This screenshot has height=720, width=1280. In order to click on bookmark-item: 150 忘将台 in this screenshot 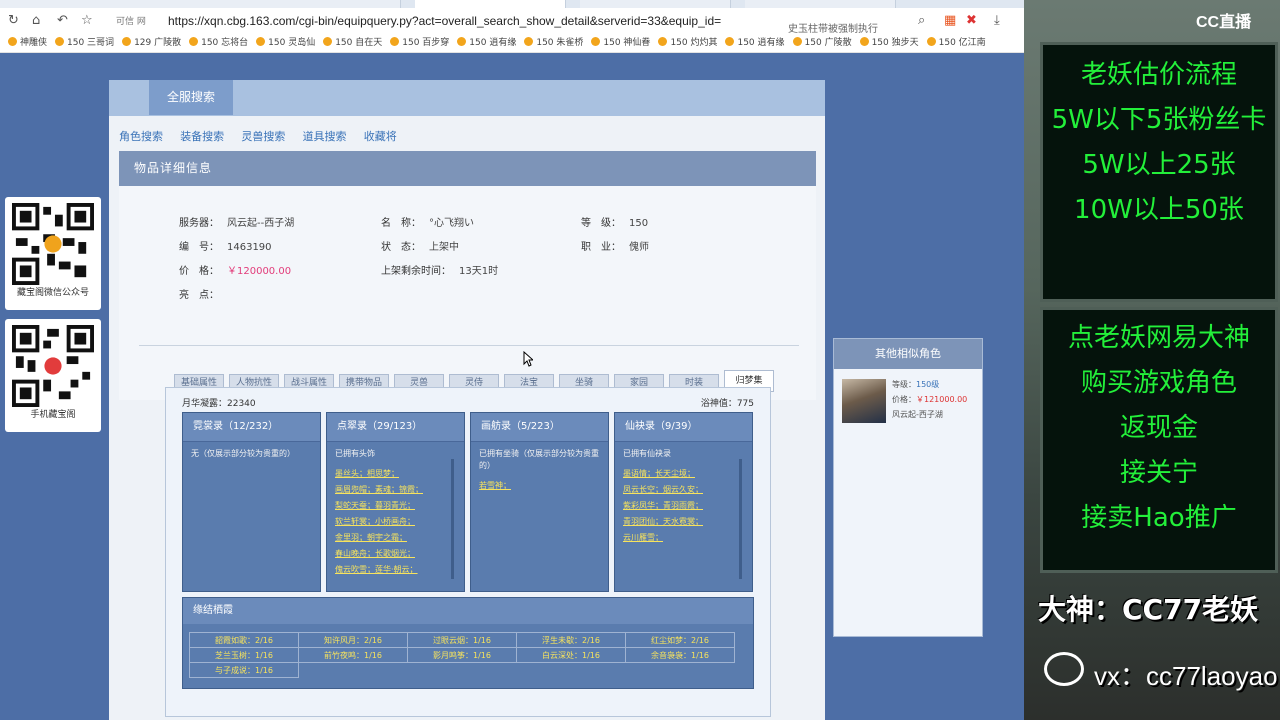, I will do `click(218, 43)`.